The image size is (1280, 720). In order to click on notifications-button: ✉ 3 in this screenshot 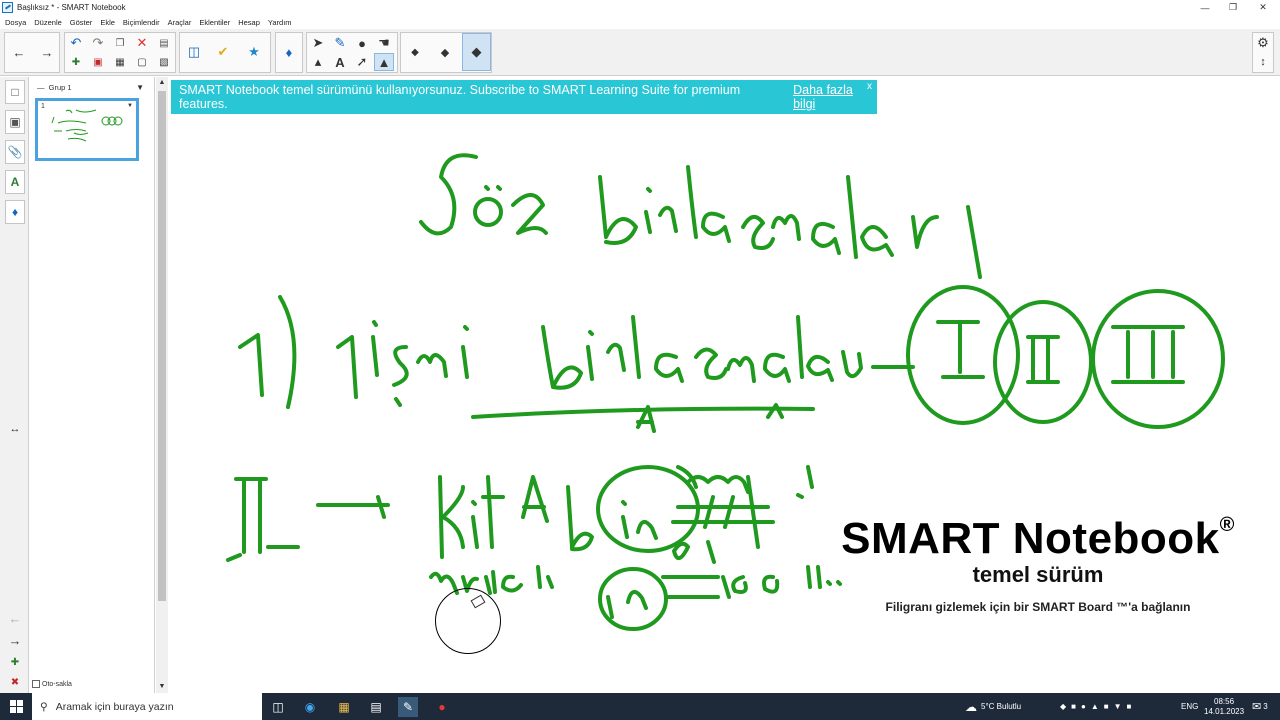, I will do `click(1260, 706)`.